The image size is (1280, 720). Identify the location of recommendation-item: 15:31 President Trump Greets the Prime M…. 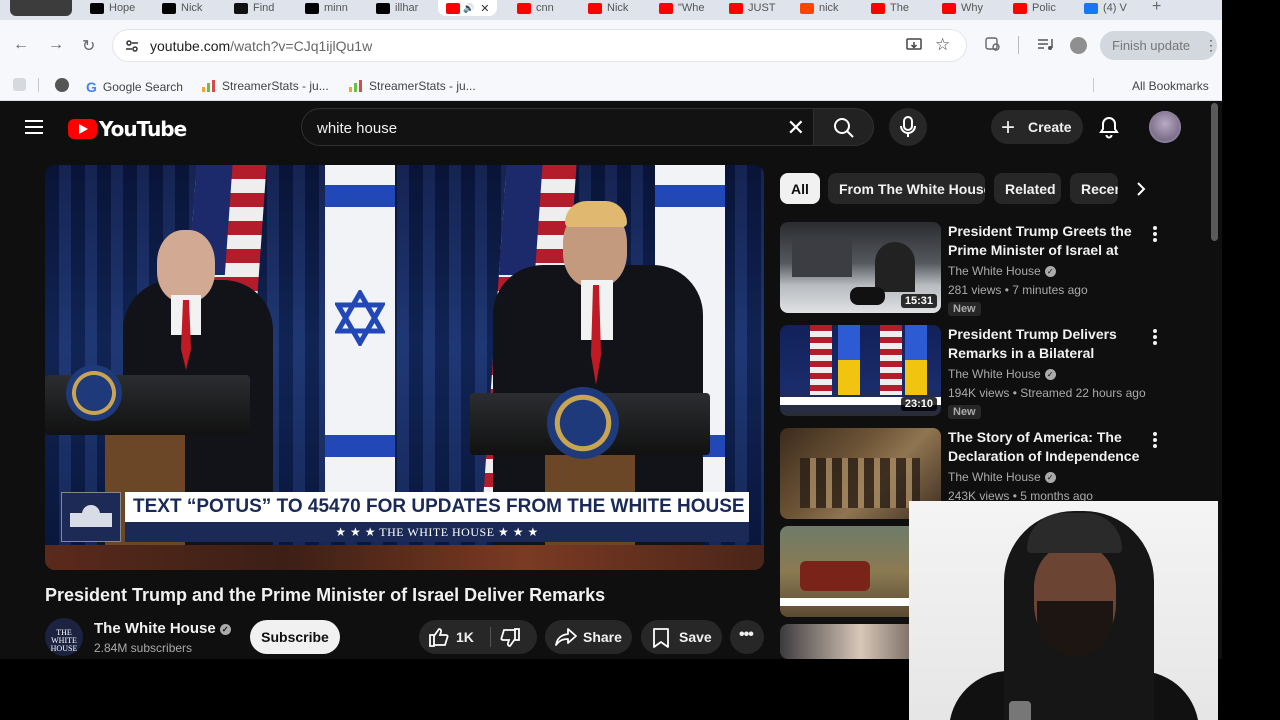
(995, 269).